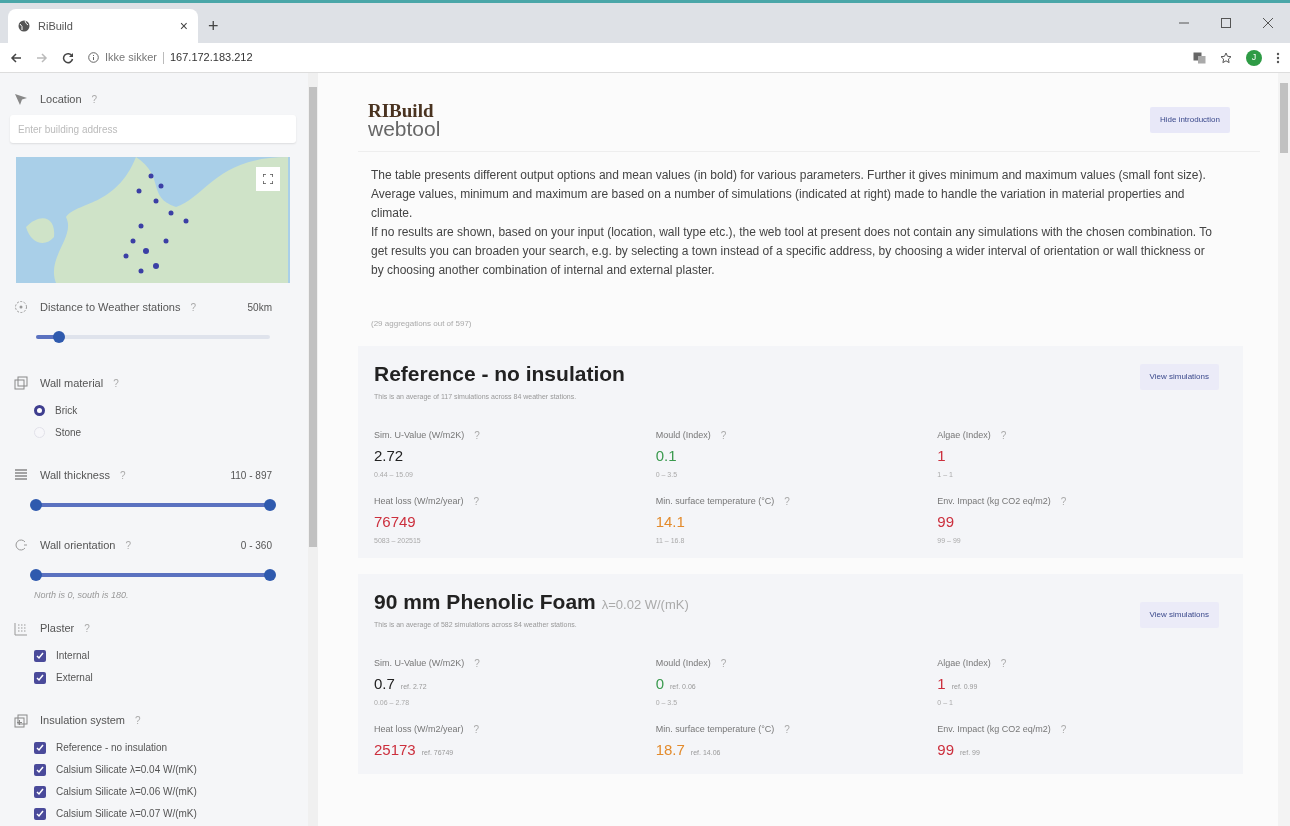 The image size is (1290, 826). What do you see at coordinates (256, 545) in the screenshot?
I see `range-value: 0 - 360` at bounding box center [256, 545].